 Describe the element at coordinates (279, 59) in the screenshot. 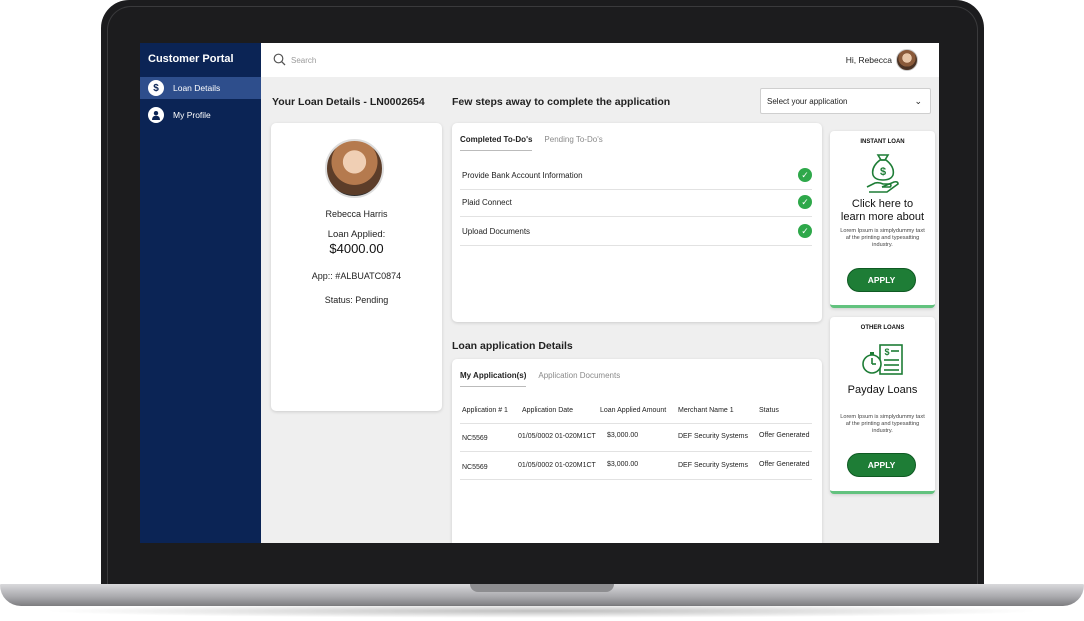

I see `search-icon` at that location.